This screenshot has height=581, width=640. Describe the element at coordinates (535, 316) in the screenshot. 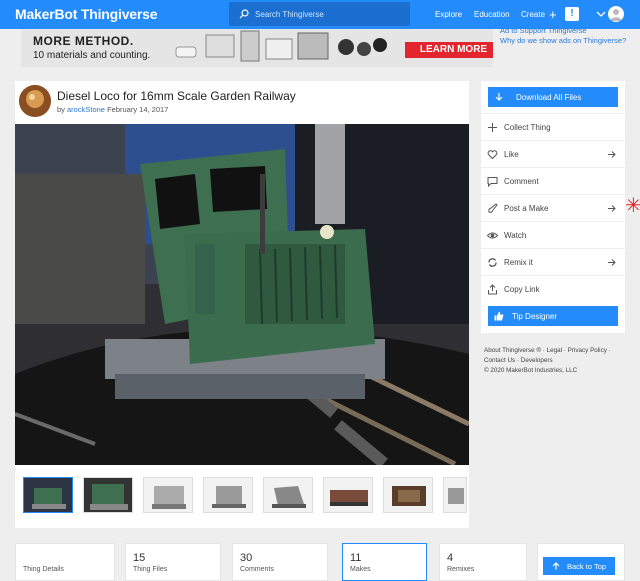

I see `tip-designer-label: Tip Designer` at that location.